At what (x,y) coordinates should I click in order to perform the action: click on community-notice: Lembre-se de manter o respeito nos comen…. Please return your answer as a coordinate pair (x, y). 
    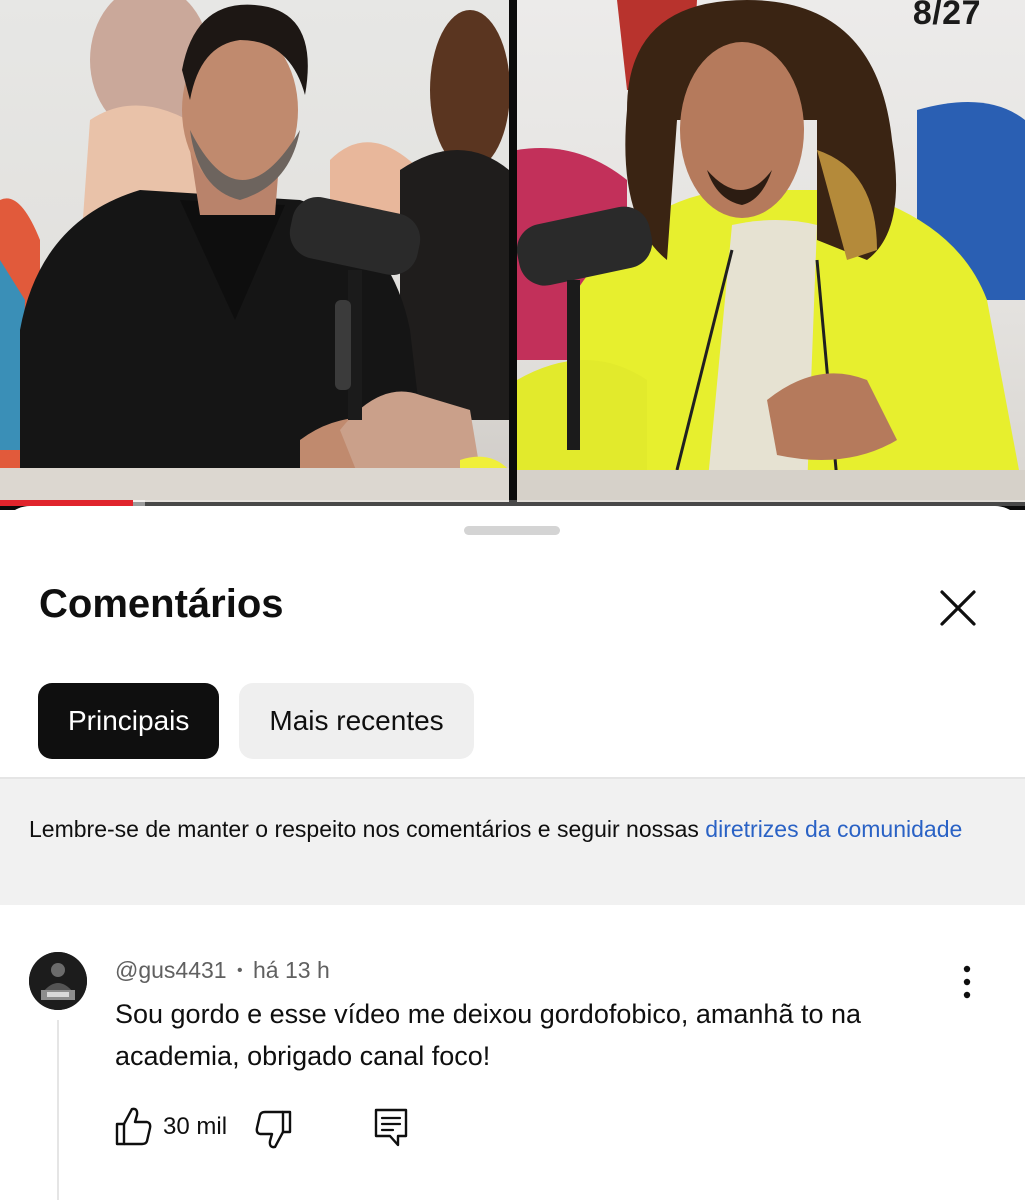
    Looking at the image, I should click on (512, 842).